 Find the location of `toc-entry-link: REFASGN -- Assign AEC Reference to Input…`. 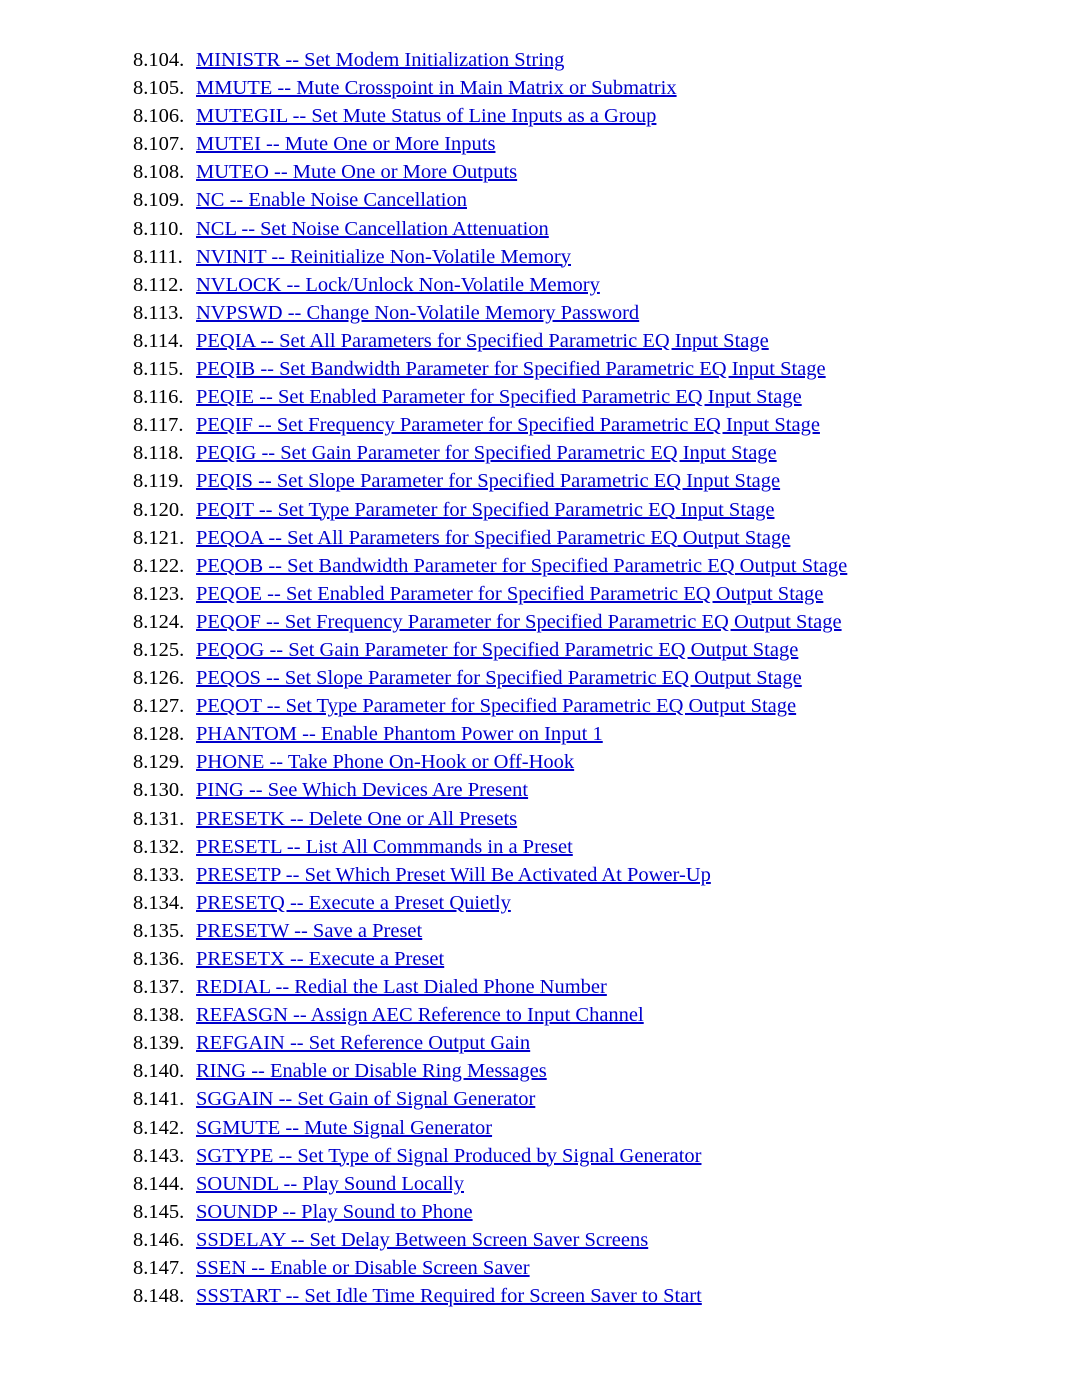

toc-entry-link: REFASGN -- Assign AEC Reference to Input… is located at coordinates (420, 1015).